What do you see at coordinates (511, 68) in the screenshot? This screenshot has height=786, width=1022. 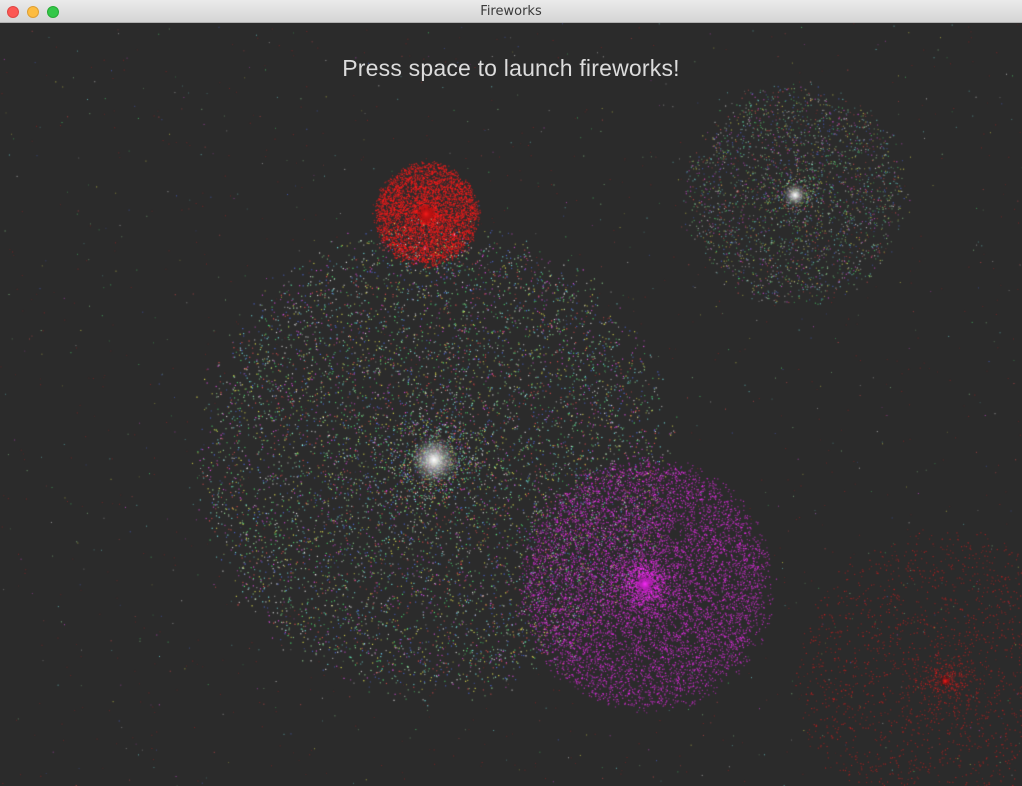 I see `launch-instructions: Press space to launch fireworks!` at bounding box center [511, 68].